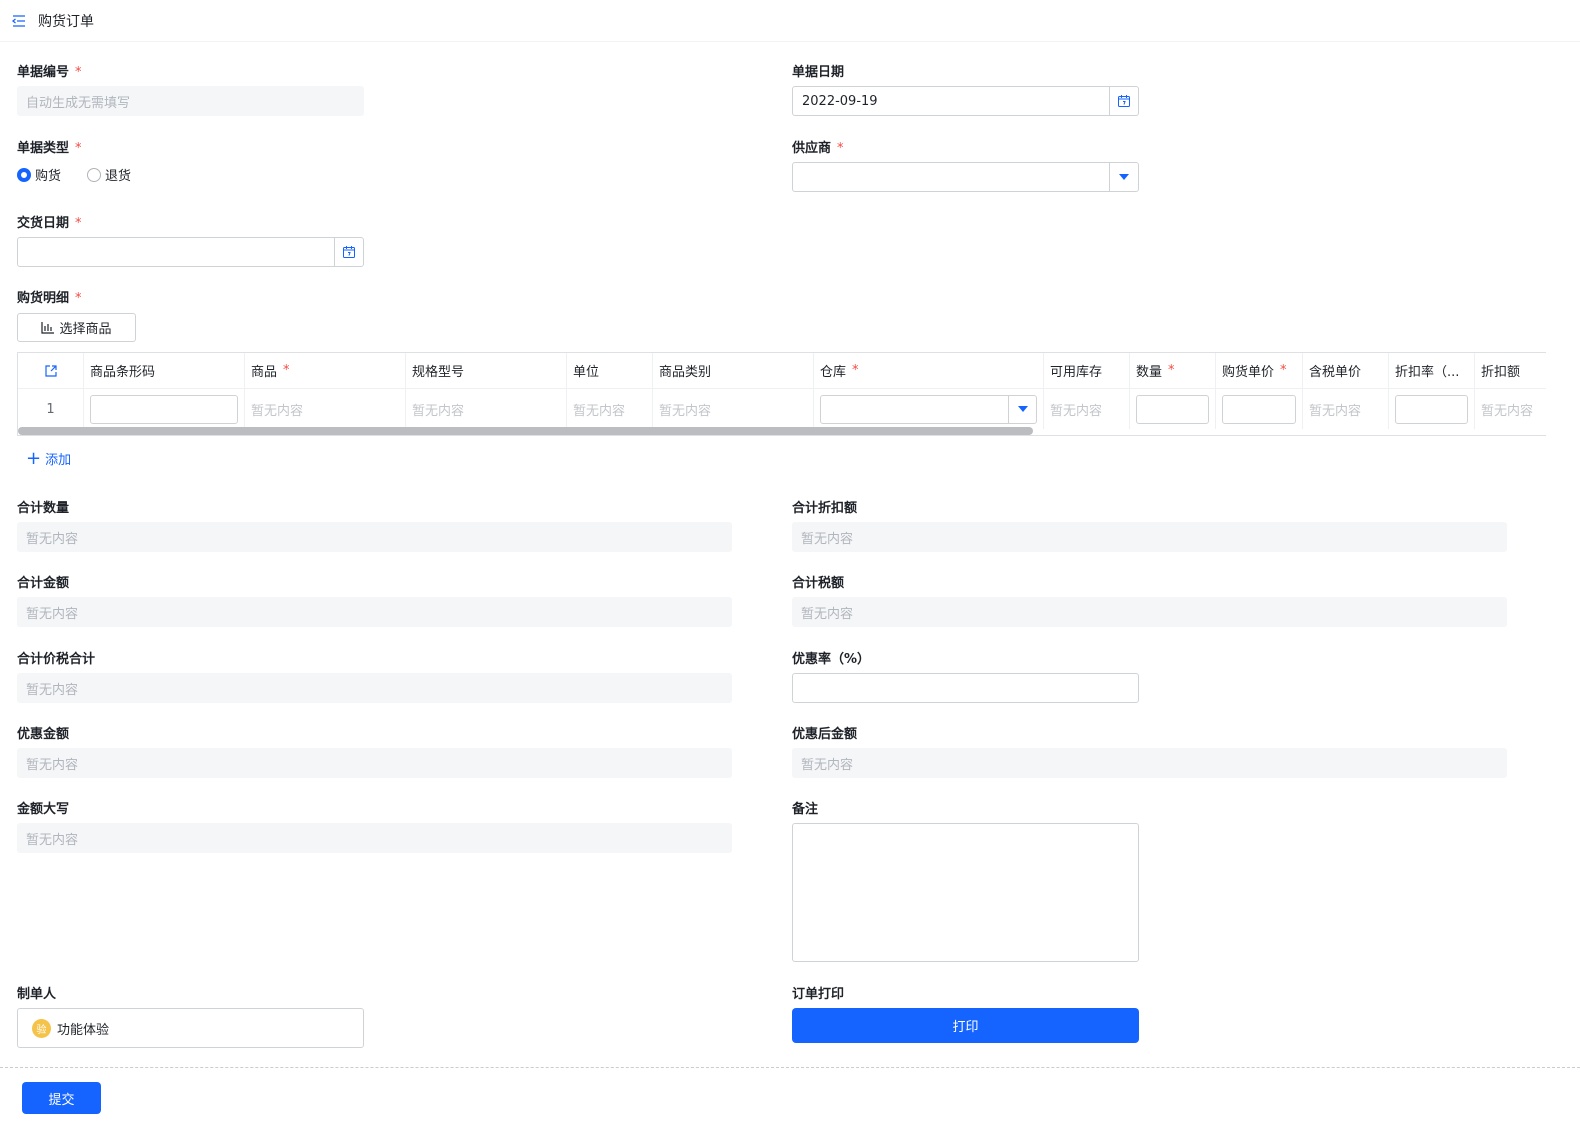 The height and width of the screenshot is (1128, 1580). What do you see at coordinates (825, 508) in the screenshot?
I see `total-discount-label: 合计折扣额` at bounding box center [825, 508].